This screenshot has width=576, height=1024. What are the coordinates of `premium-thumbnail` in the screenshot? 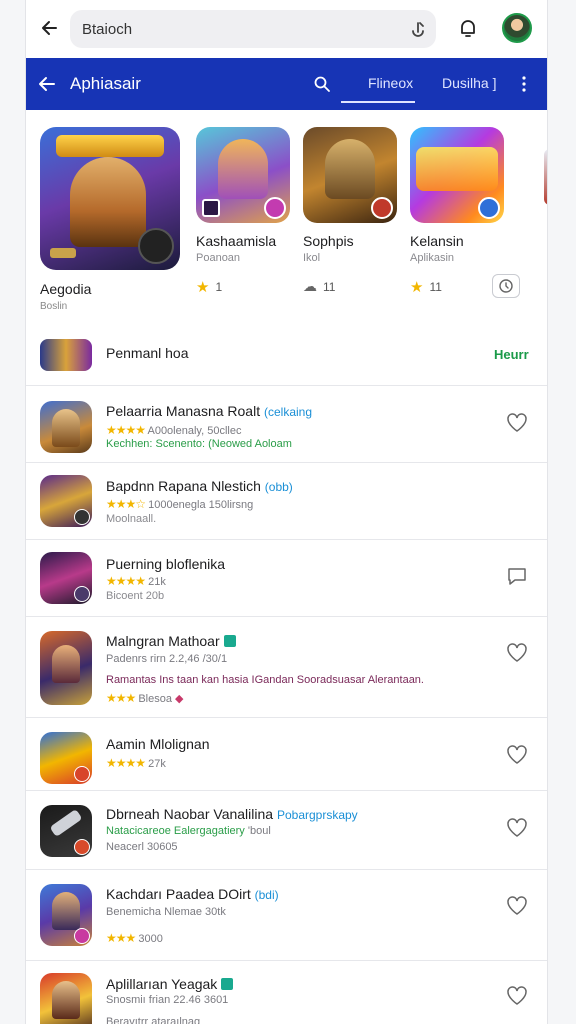 It's located at (66, 355).